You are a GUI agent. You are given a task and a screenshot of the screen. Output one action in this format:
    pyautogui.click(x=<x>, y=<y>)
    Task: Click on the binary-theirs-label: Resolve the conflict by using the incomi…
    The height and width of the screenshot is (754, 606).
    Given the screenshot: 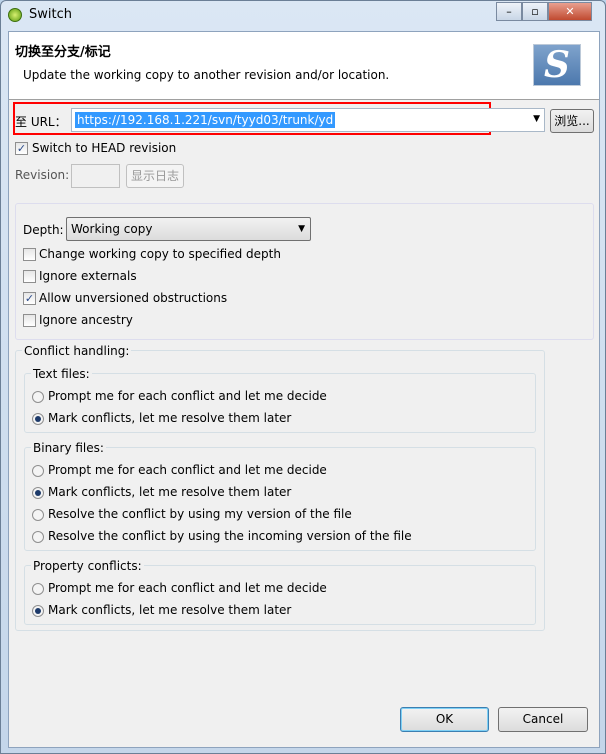 What is the action you would take?
    pyautogui.click(x=230, y=536)
    